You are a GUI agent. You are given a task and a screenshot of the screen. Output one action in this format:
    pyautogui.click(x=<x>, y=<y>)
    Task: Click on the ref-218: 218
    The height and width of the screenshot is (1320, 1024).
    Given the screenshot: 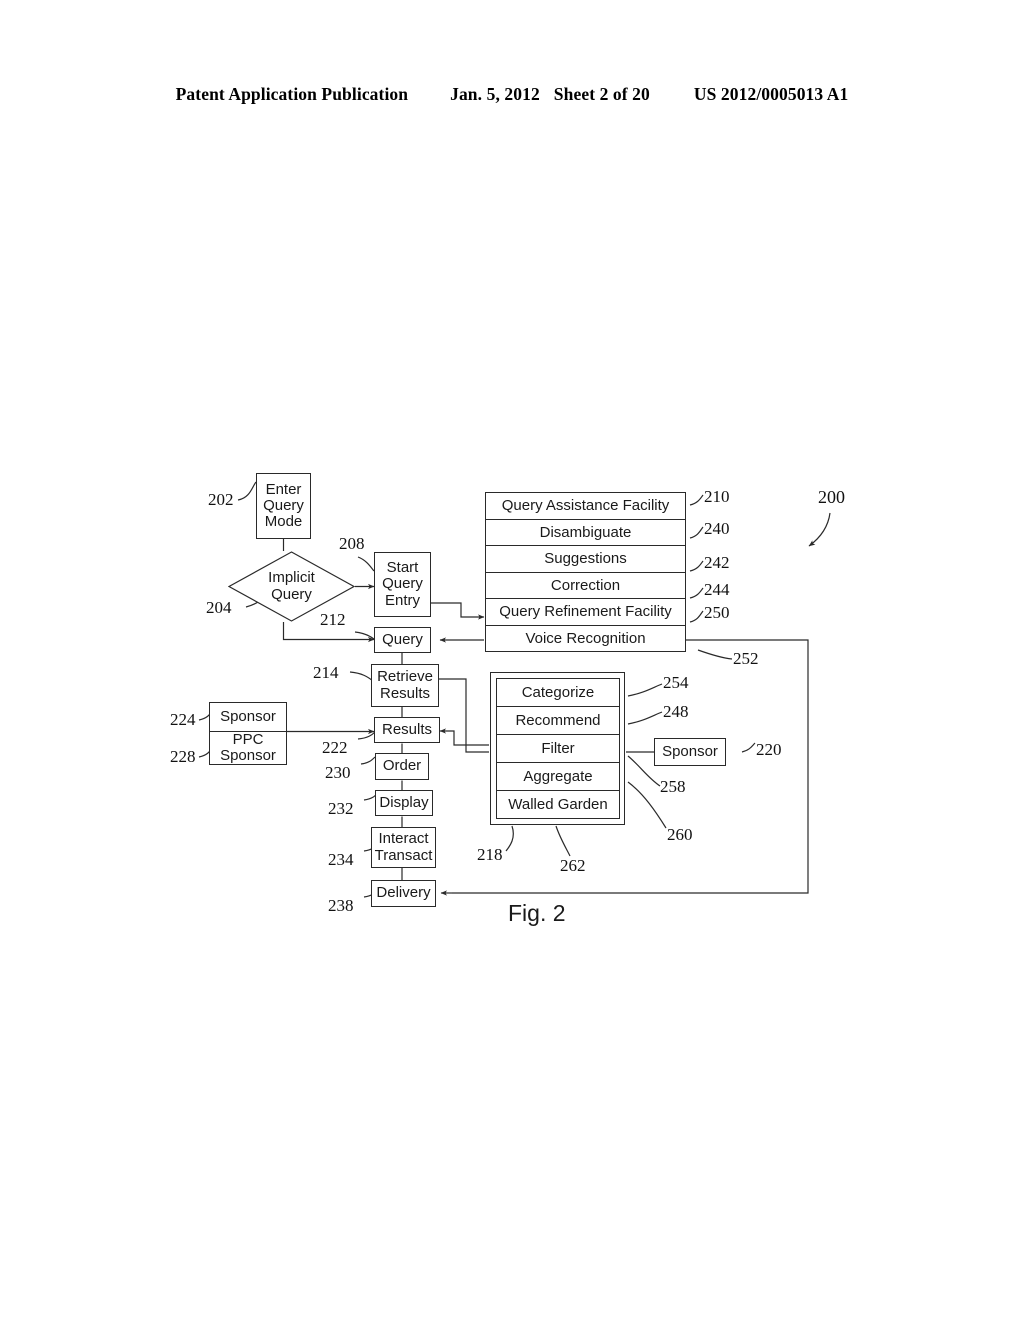 What is the action you would take?
    pyautogui.click(x=490, y=854)
    